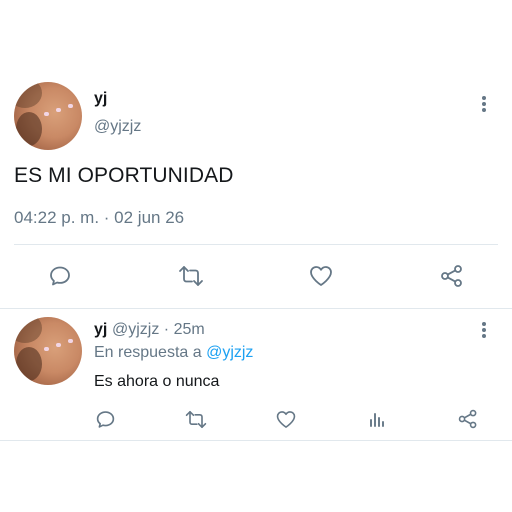 The height and width of the screenshot is (512, 512). I want to click on reply-author-name: yj, so click(100, 330).